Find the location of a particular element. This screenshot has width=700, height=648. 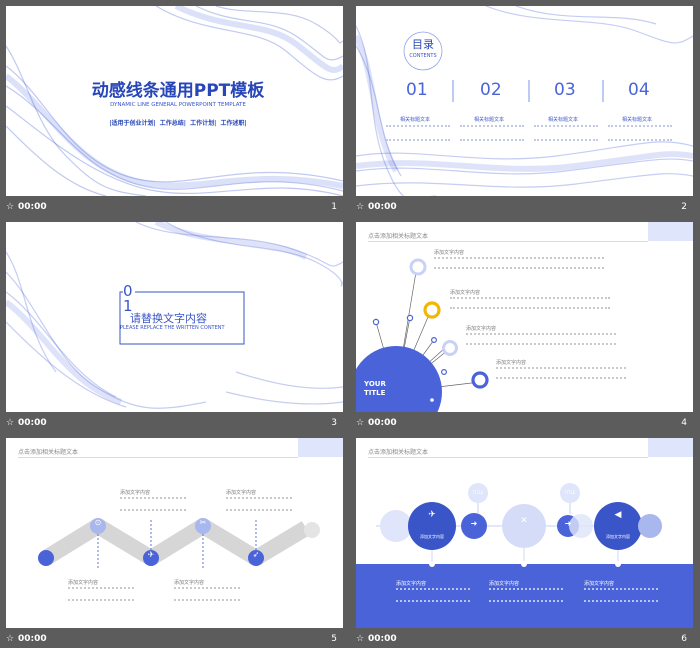

tools-icon: ✂ is located at coordinates (203, 522).